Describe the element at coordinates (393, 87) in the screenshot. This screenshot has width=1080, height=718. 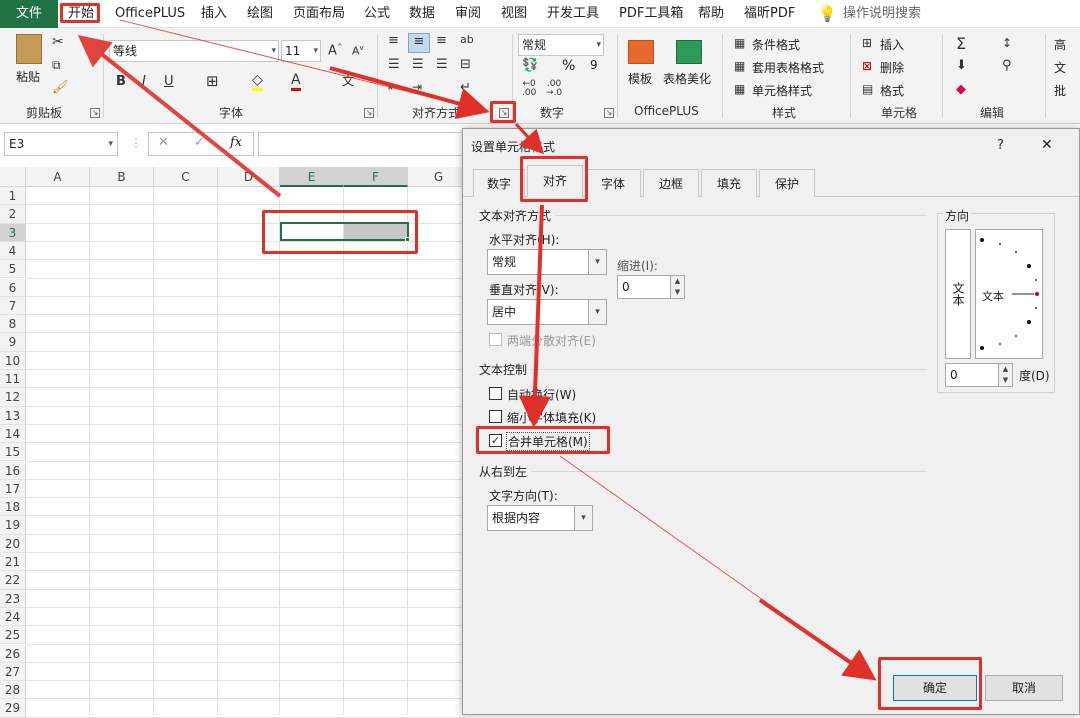
I see `decrease-indent-icon: ⇤` at that location.